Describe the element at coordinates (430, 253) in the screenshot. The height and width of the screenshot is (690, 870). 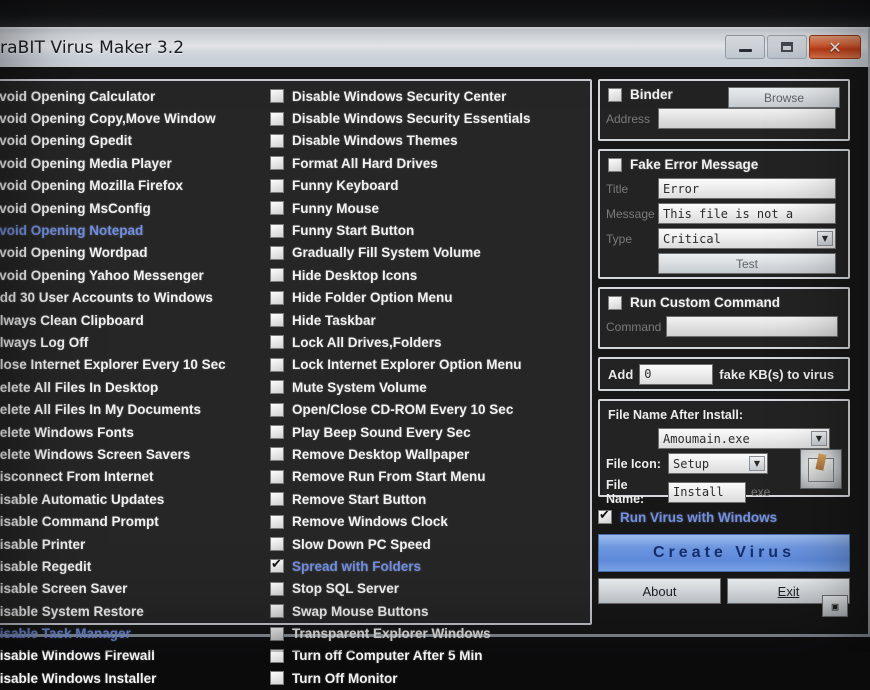
I see `option-mid-7: Gradually Fill System Volume` at that location.